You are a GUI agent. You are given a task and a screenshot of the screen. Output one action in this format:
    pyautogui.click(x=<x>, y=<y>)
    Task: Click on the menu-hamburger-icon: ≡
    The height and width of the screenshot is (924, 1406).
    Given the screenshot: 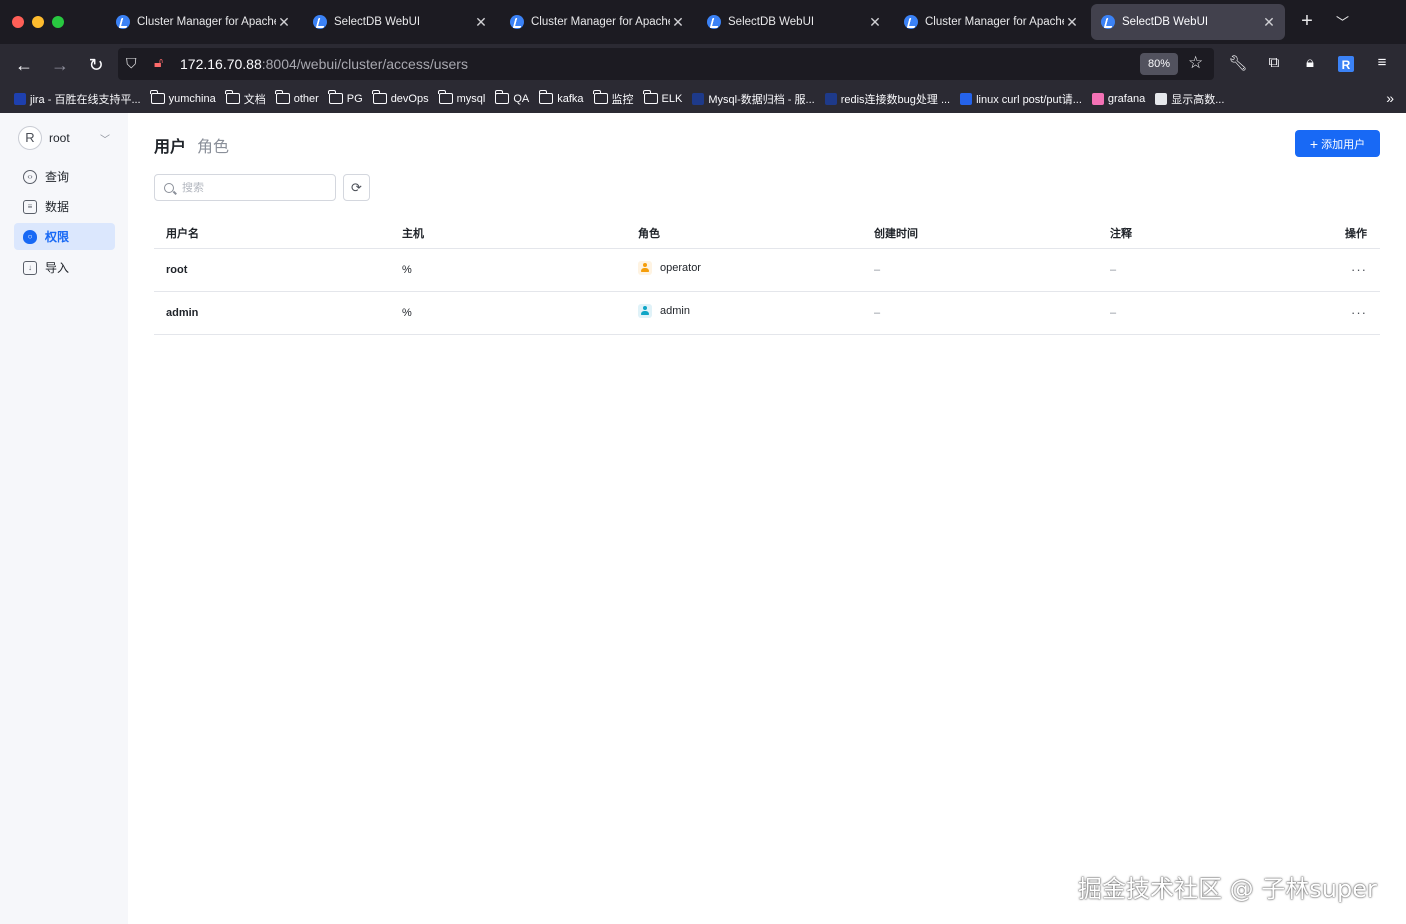 What is the action you would take?
    pyautogui.click(x=1382, y=64)
    